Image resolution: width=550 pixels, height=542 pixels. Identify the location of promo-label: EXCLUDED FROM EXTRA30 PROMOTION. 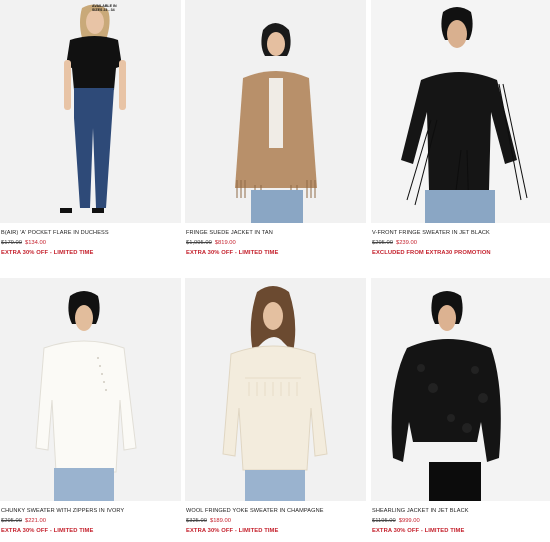
(431, 253).